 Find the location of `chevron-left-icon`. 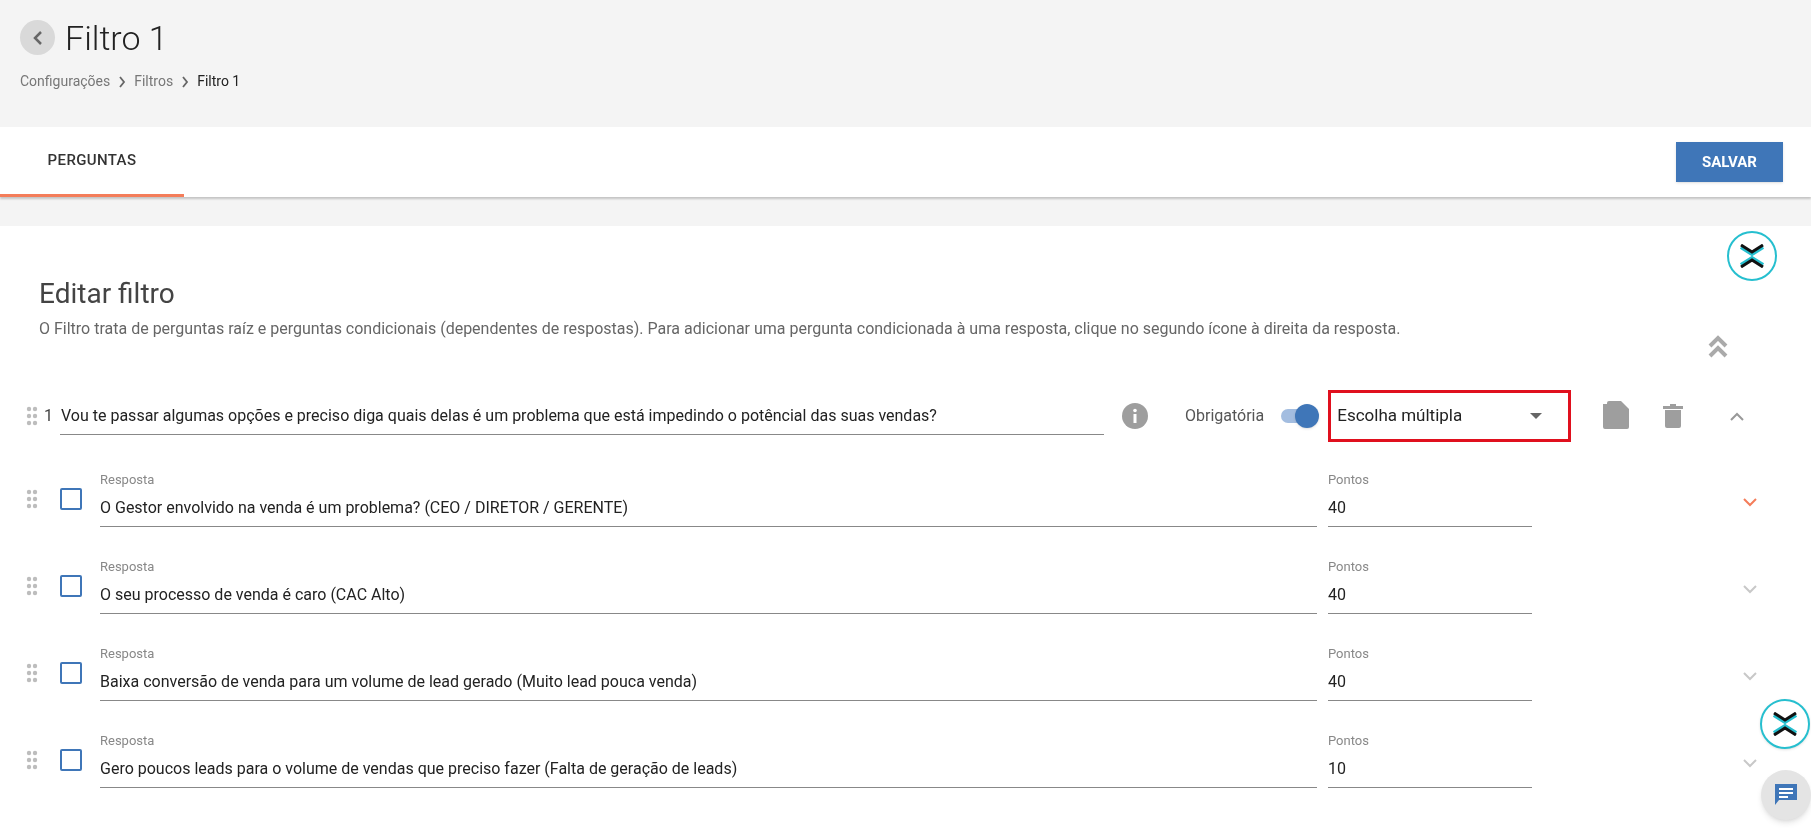

chevron-left-icon is located at coordinates (37, 37).